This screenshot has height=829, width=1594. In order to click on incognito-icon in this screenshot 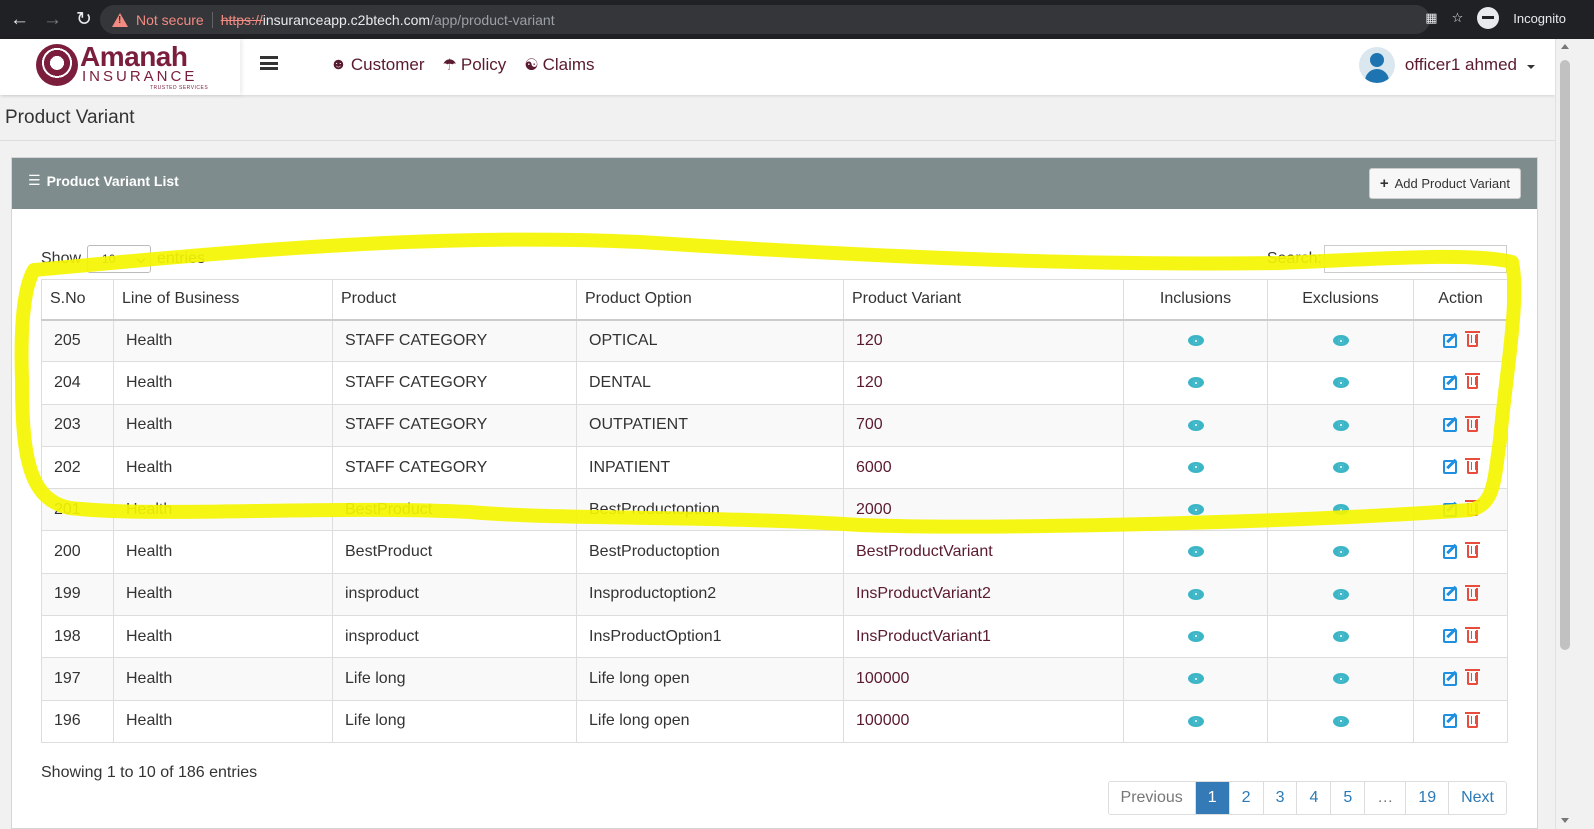, I will do `click(1488, 18)`.